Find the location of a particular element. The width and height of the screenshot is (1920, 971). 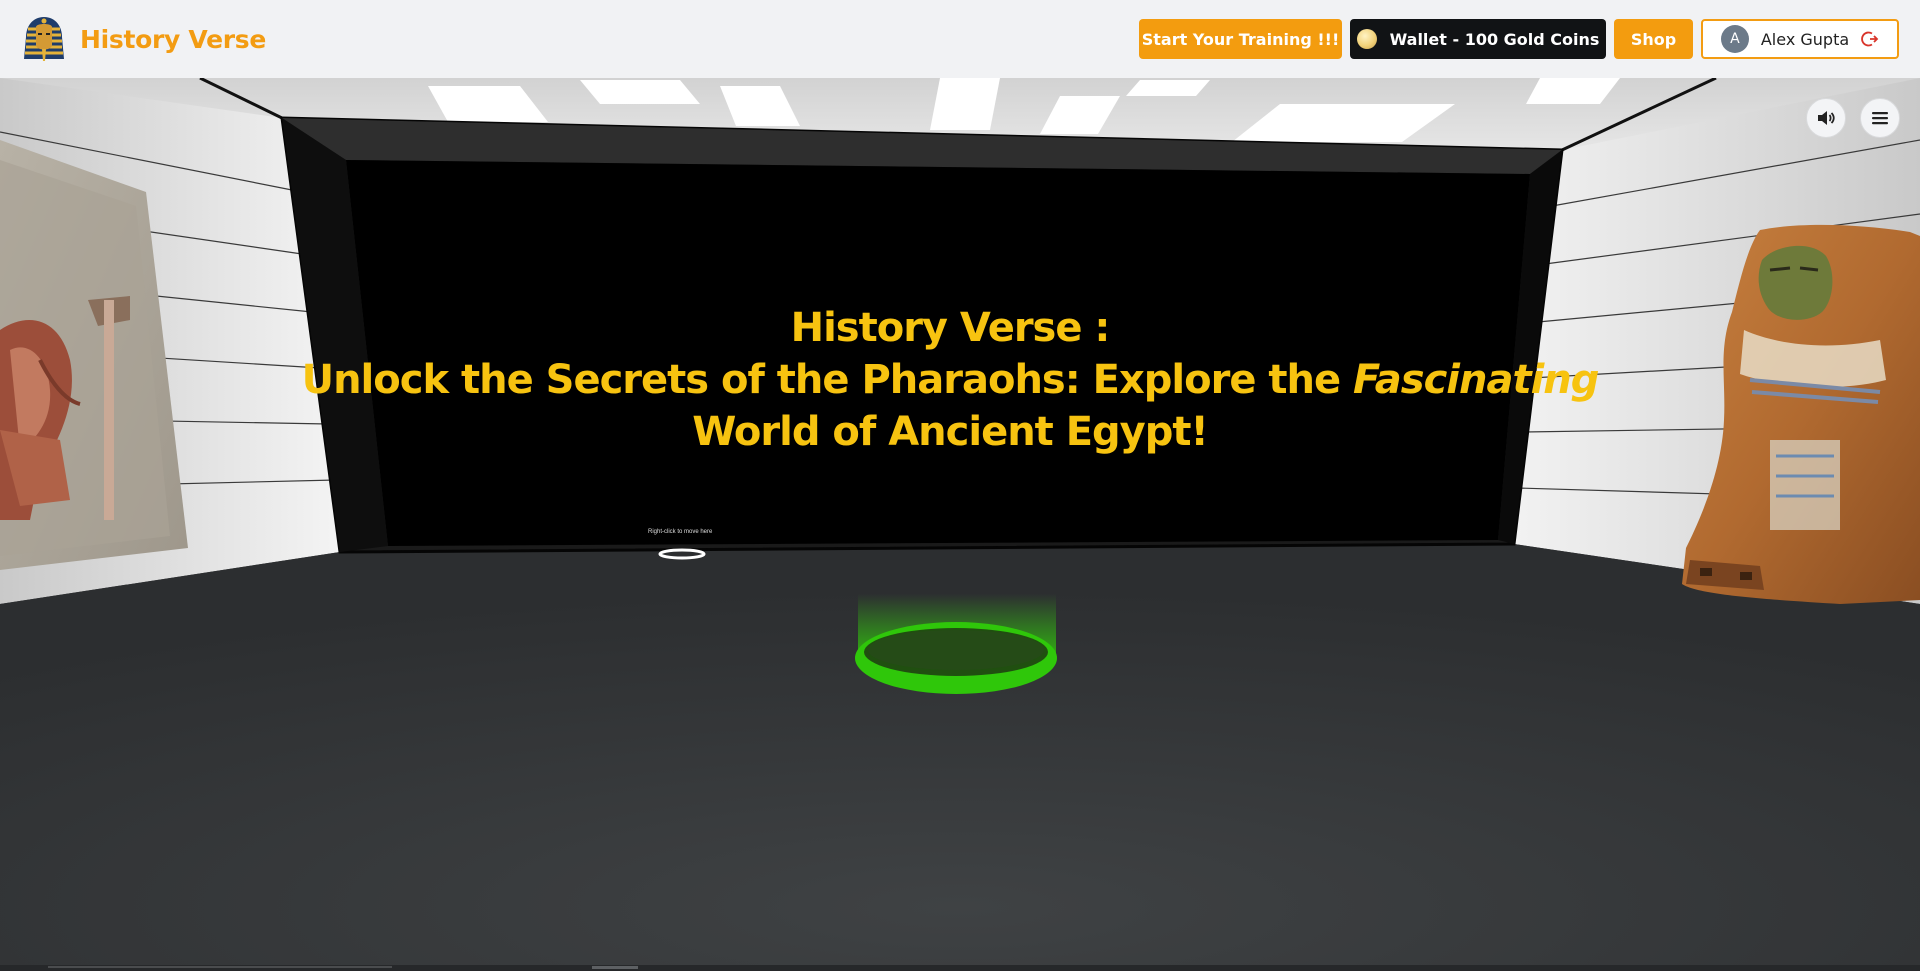

menu-button is located at coordinates (1880, 118).